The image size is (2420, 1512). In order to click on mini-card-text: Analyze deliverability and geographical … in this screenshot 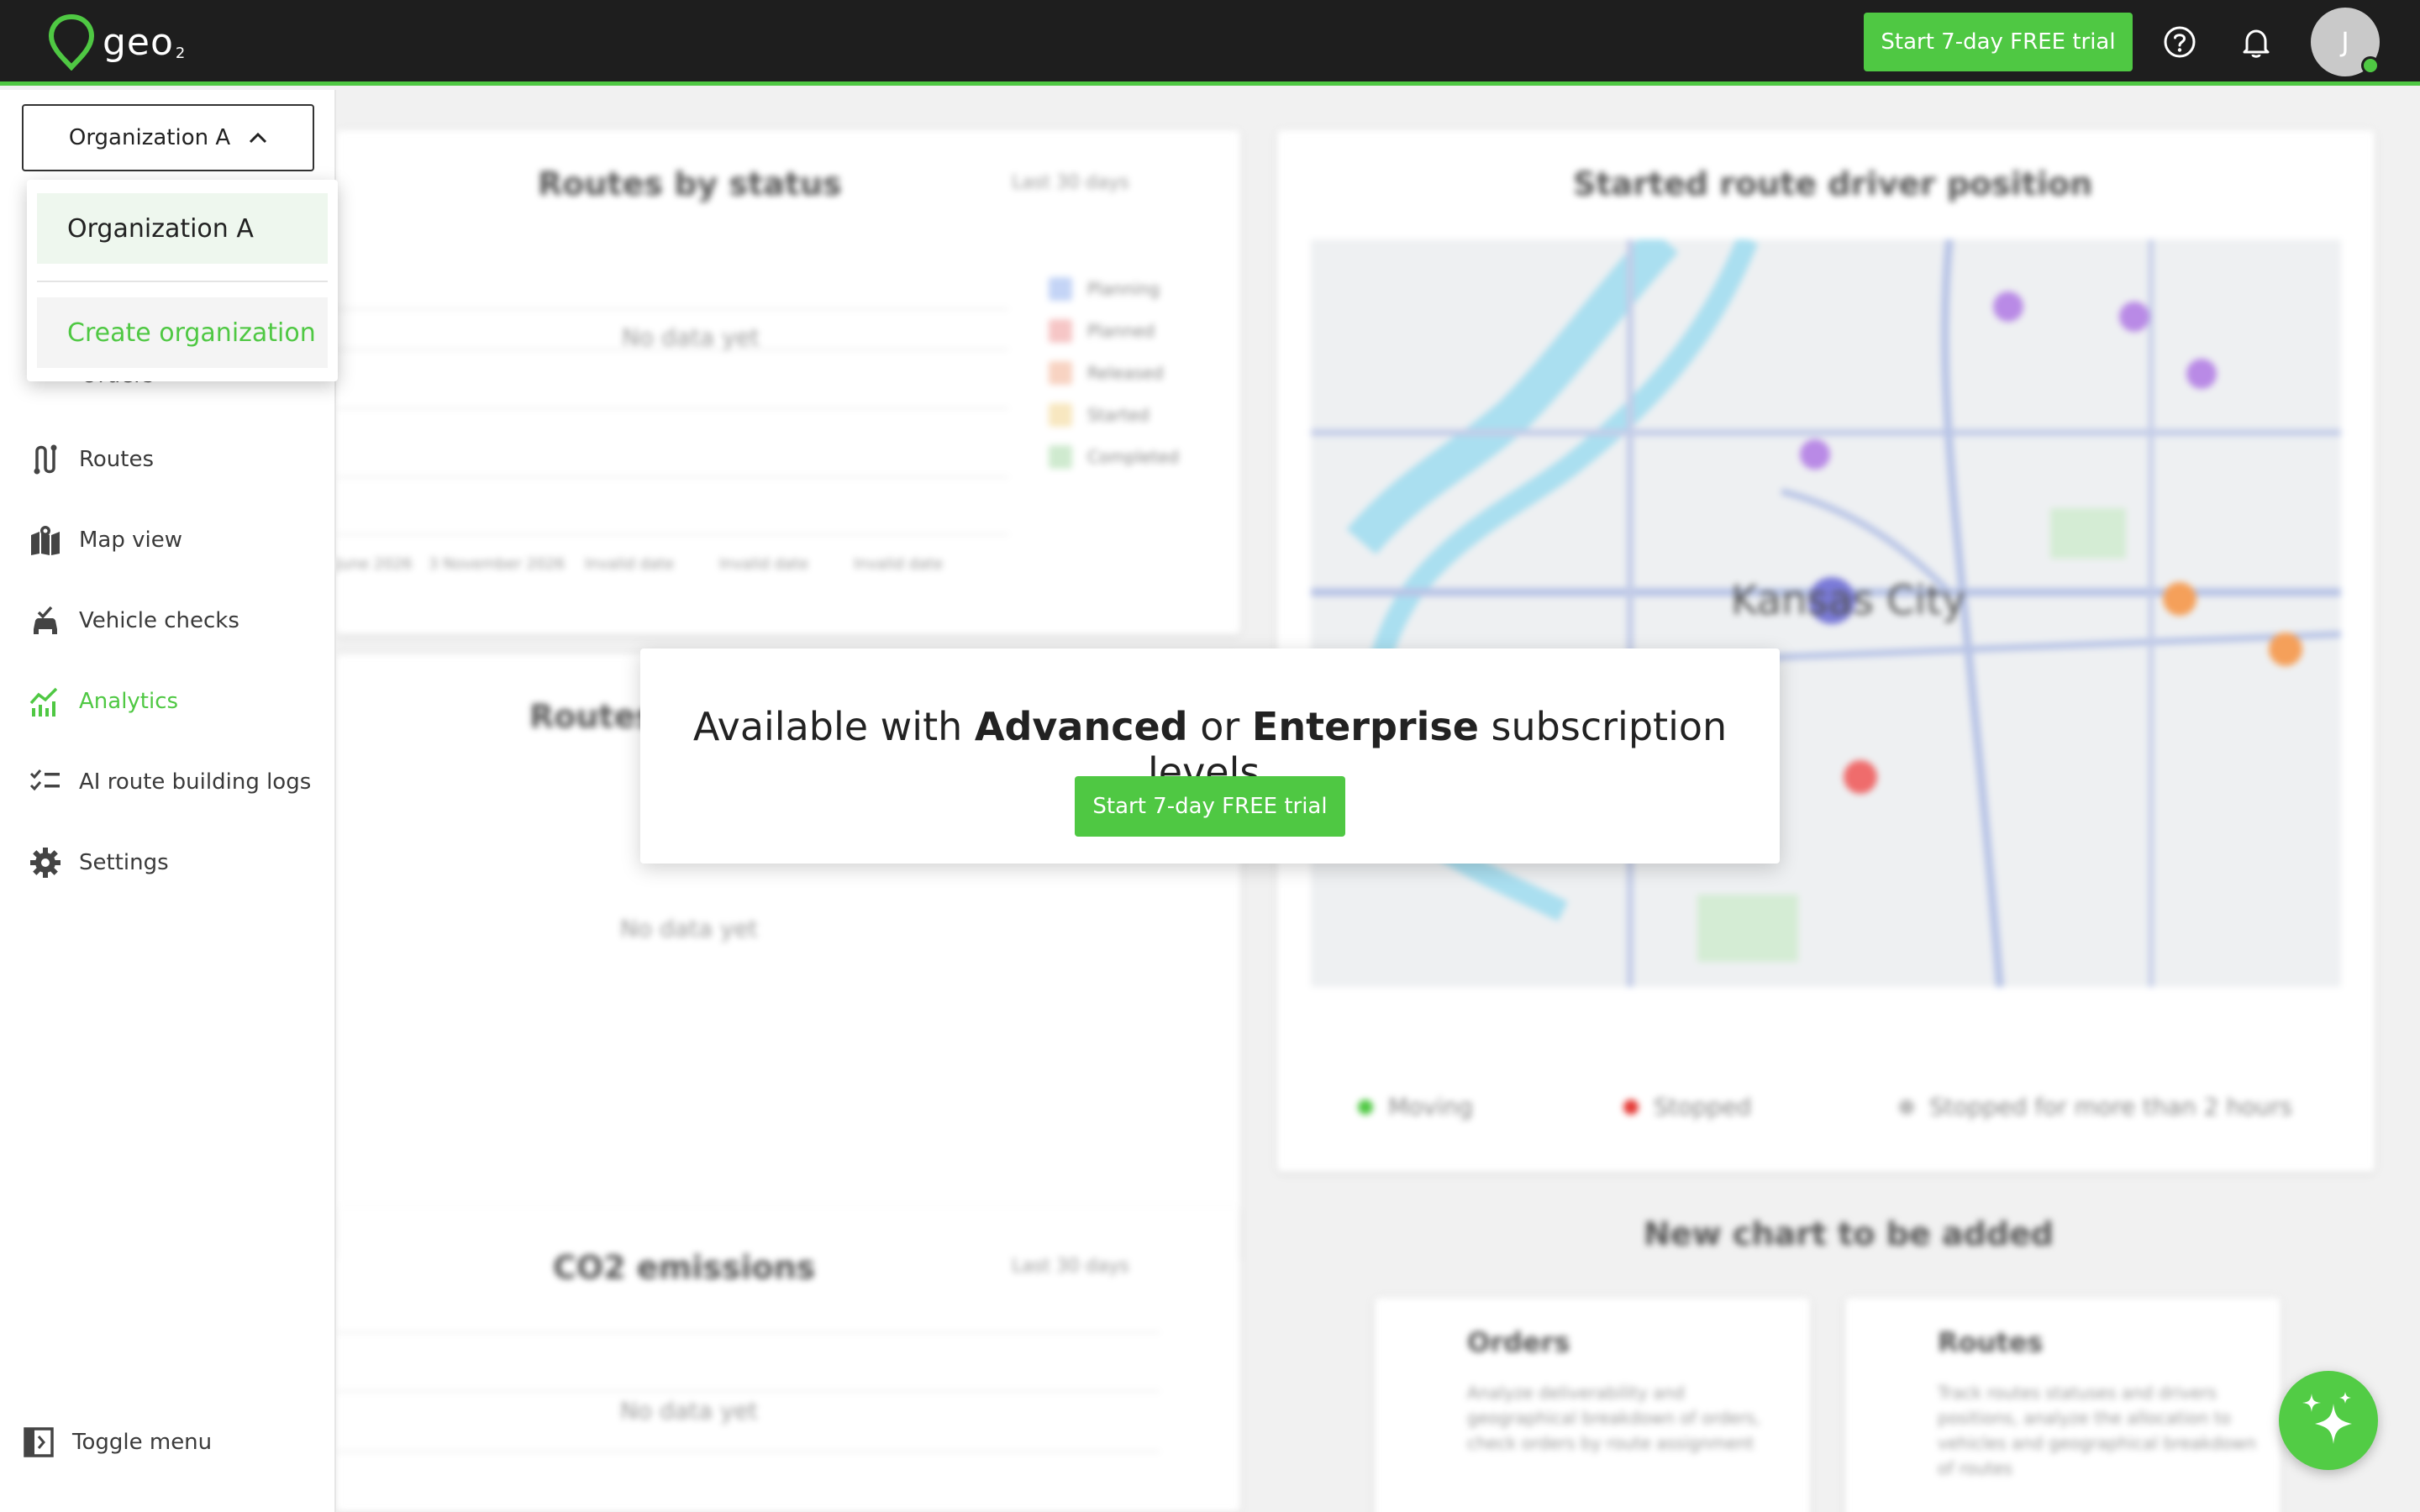, I will do `click(1614, 1418)`.